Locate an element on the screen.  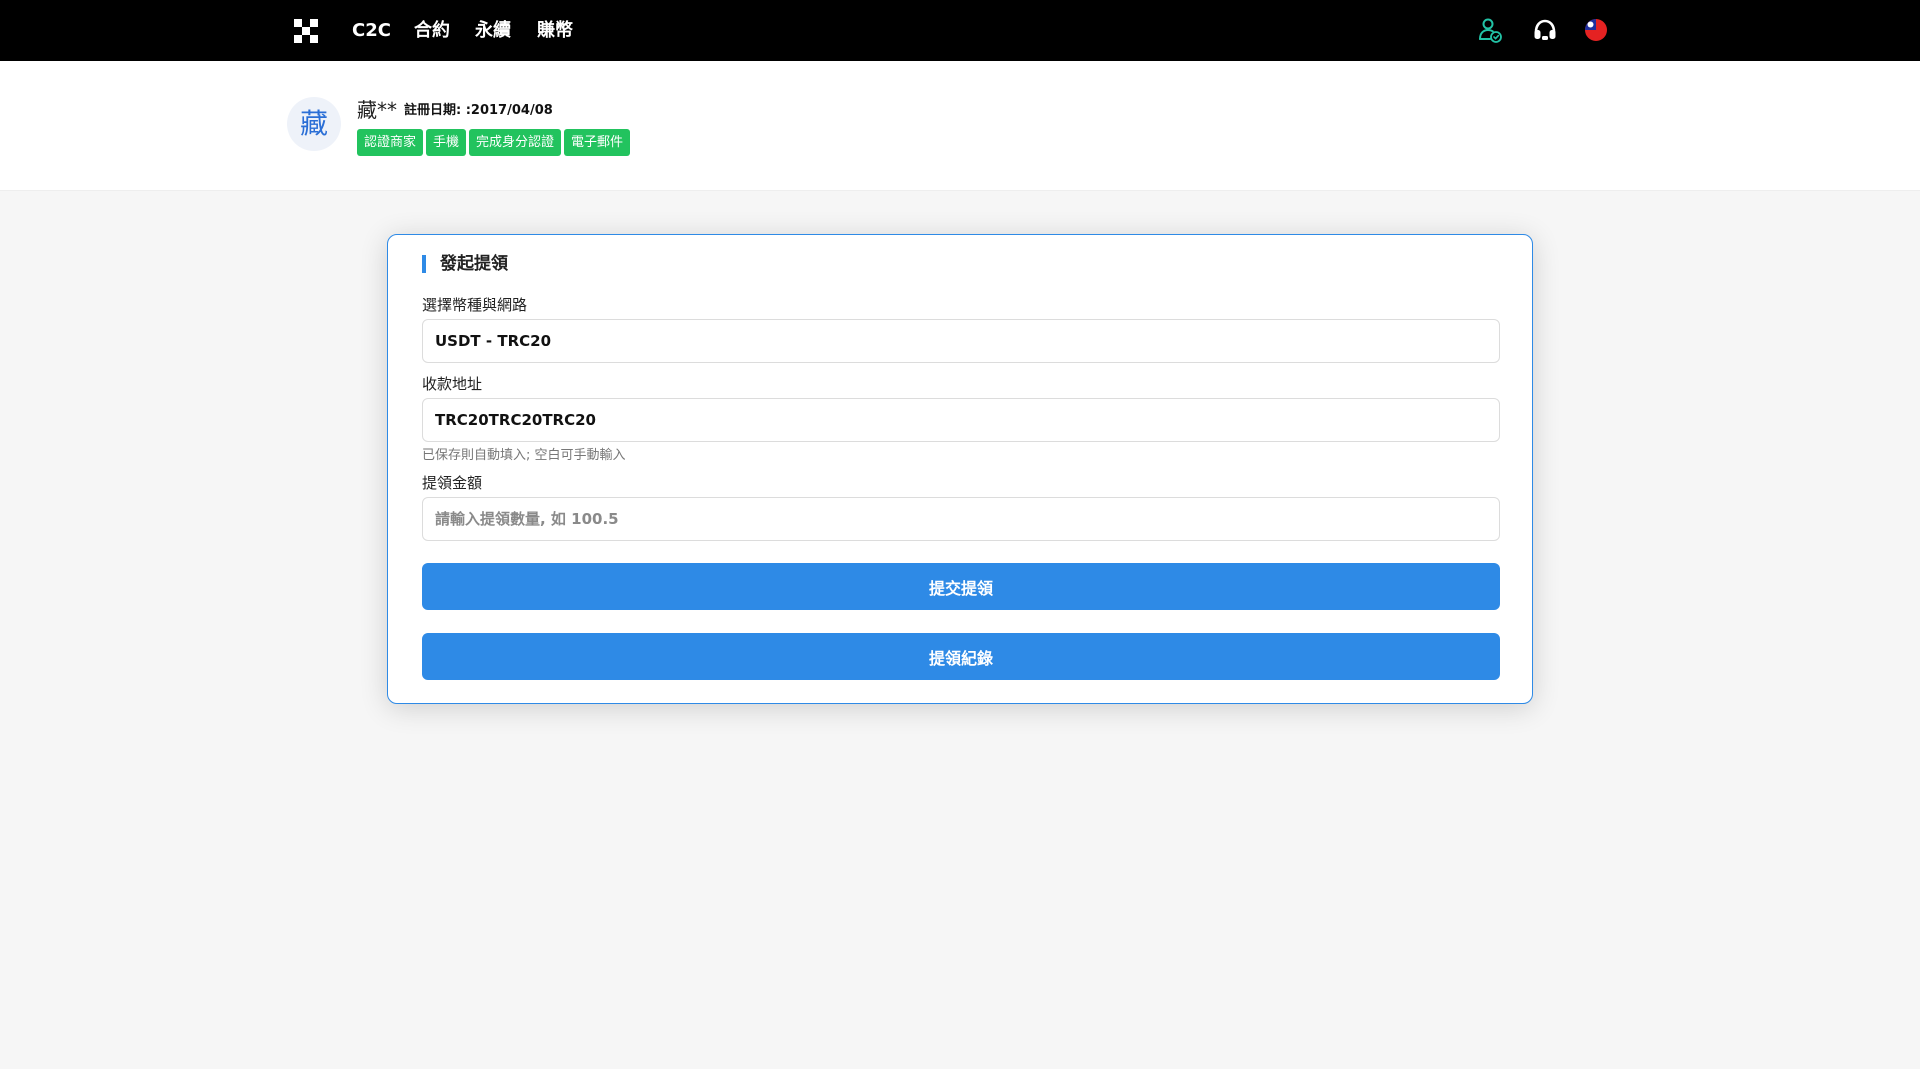
badge-identity-verified: 完成身分認證 is located at coordinates (515, 142).